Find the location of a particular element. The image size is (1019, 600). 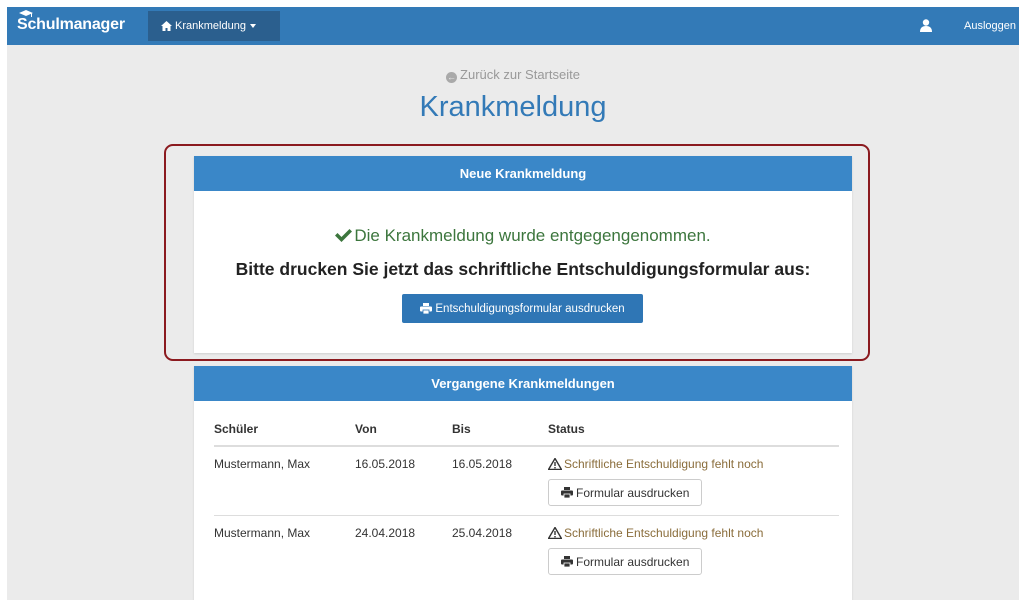

date-from: 24.04.2018 is located at coordinates (385, 533).